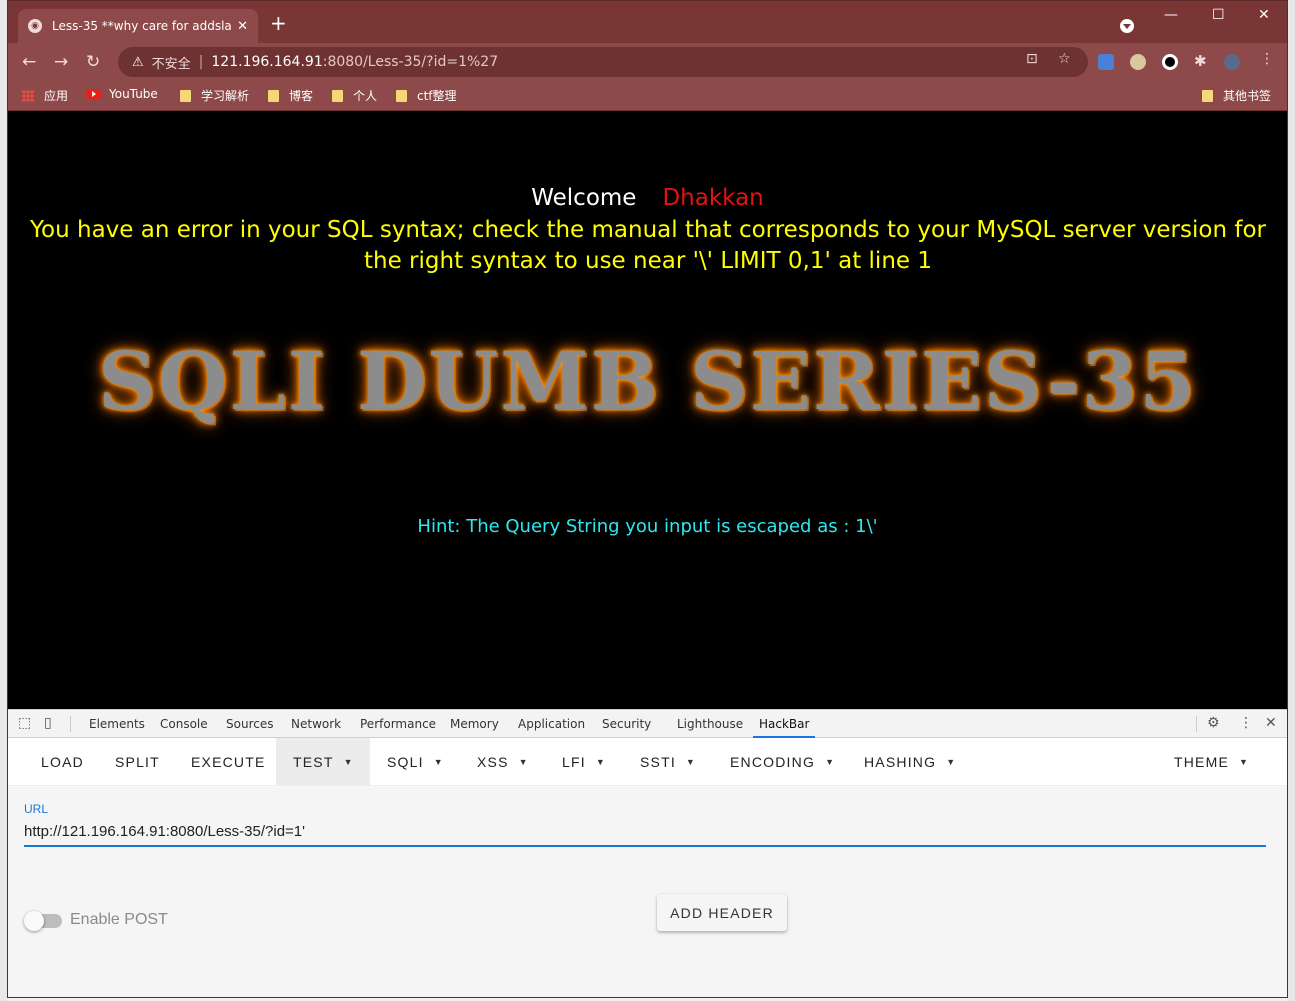 Image resolution: width=1295 pixels, height=1001 pixels. I want to click on menu-label: TEST, so click(313, 762).